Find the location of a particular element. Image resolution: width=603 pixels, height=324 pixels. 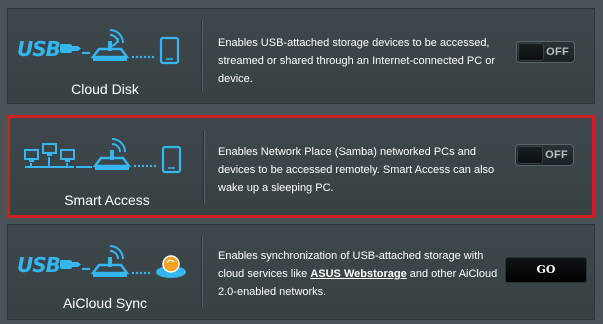

go-button: GO is located at coordinates (546, 270).